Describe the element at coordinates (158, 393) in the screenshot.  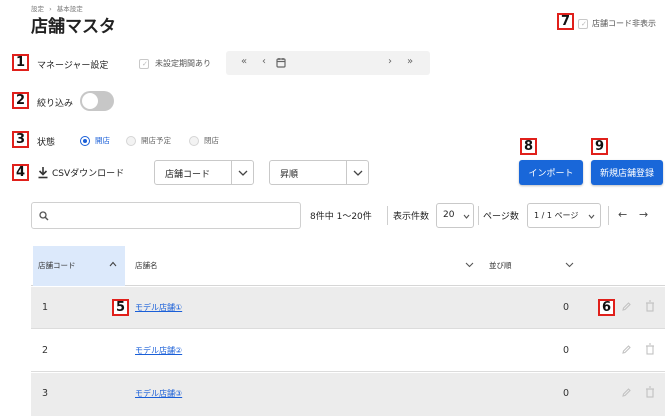
I see `store-name-link: モデル店舗③` at that location.